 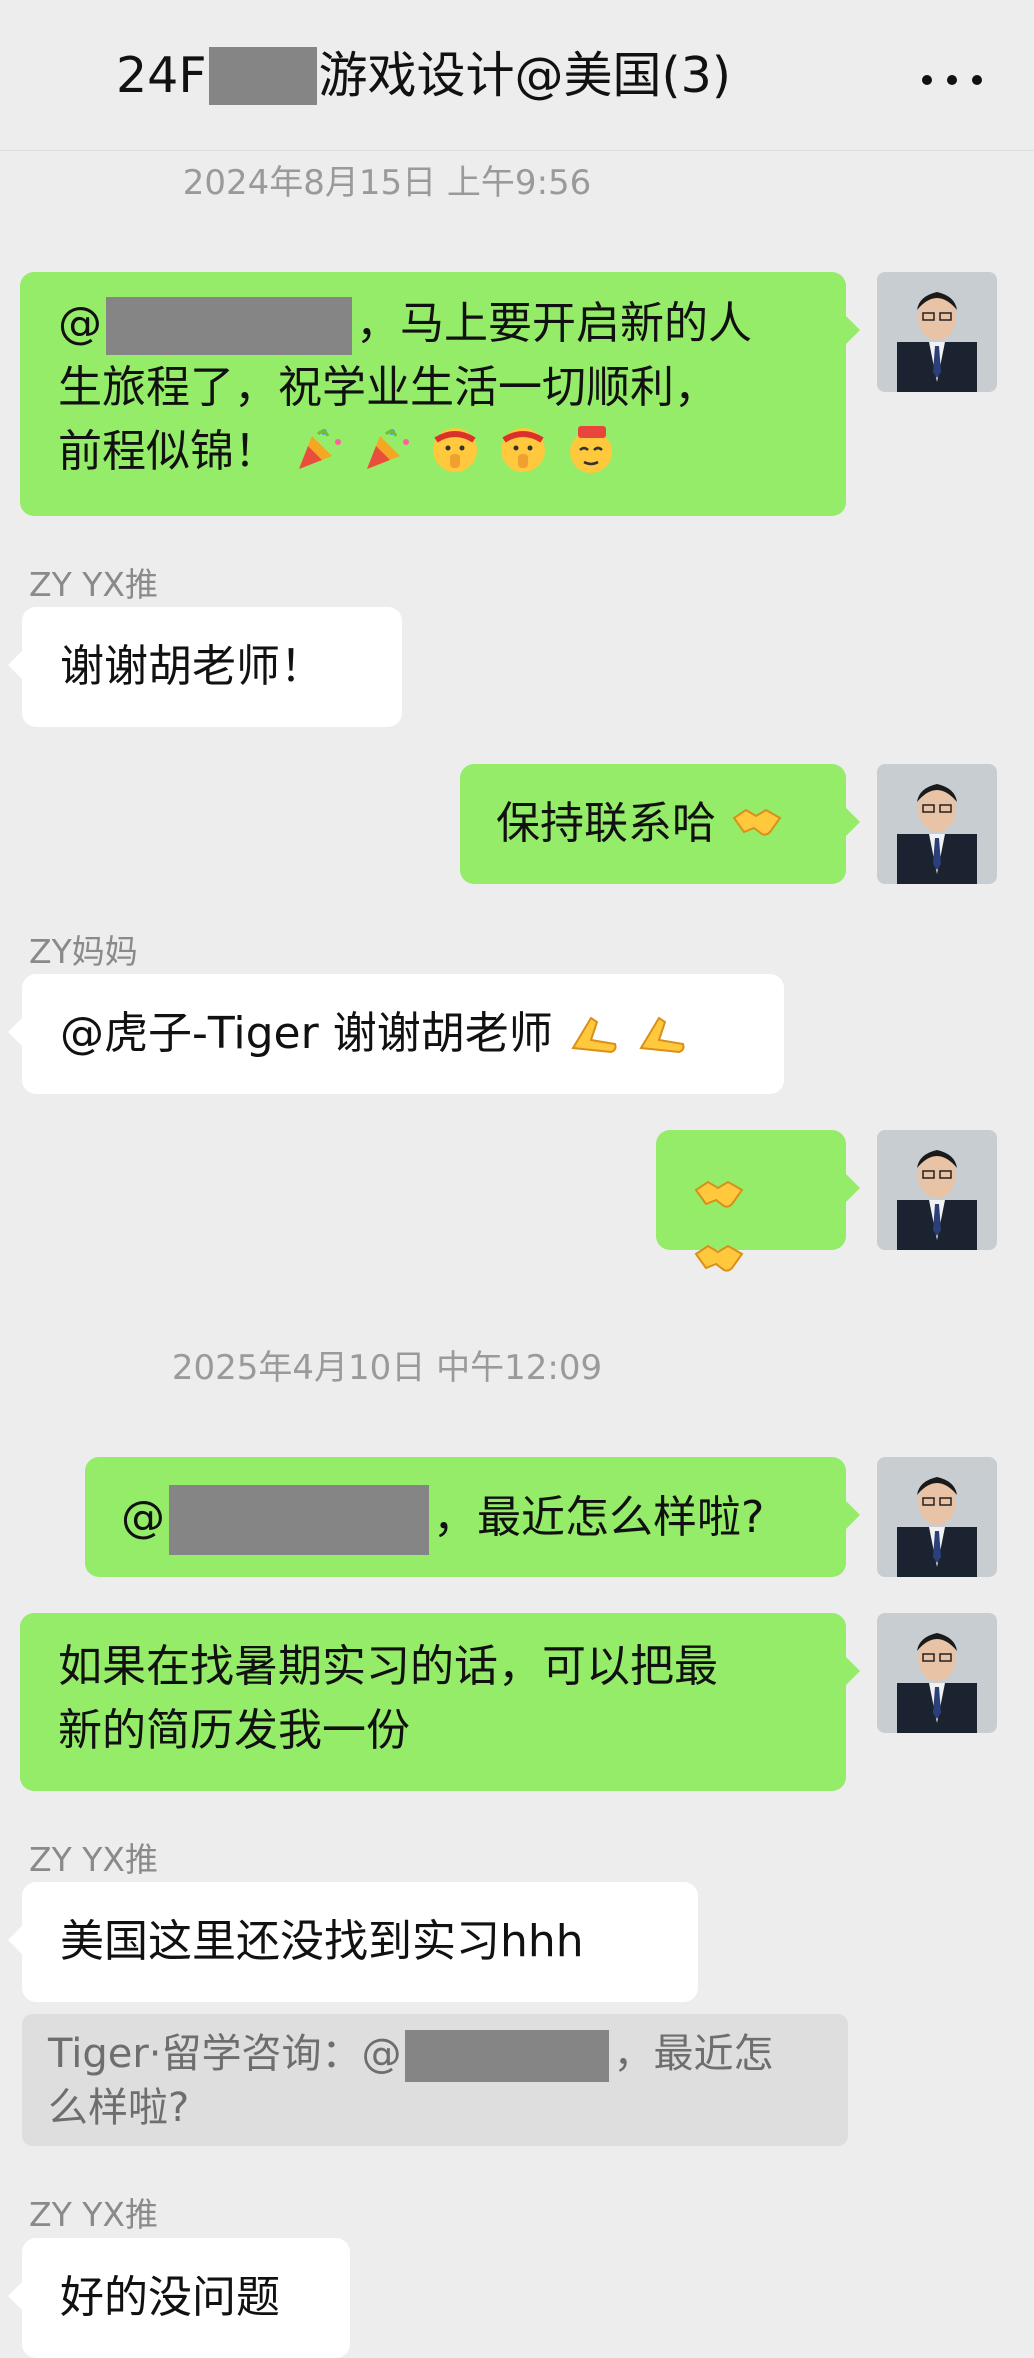 I want to click on message-bubble: @ ，最近怎么样啦?, so click(x=472, y=1517).